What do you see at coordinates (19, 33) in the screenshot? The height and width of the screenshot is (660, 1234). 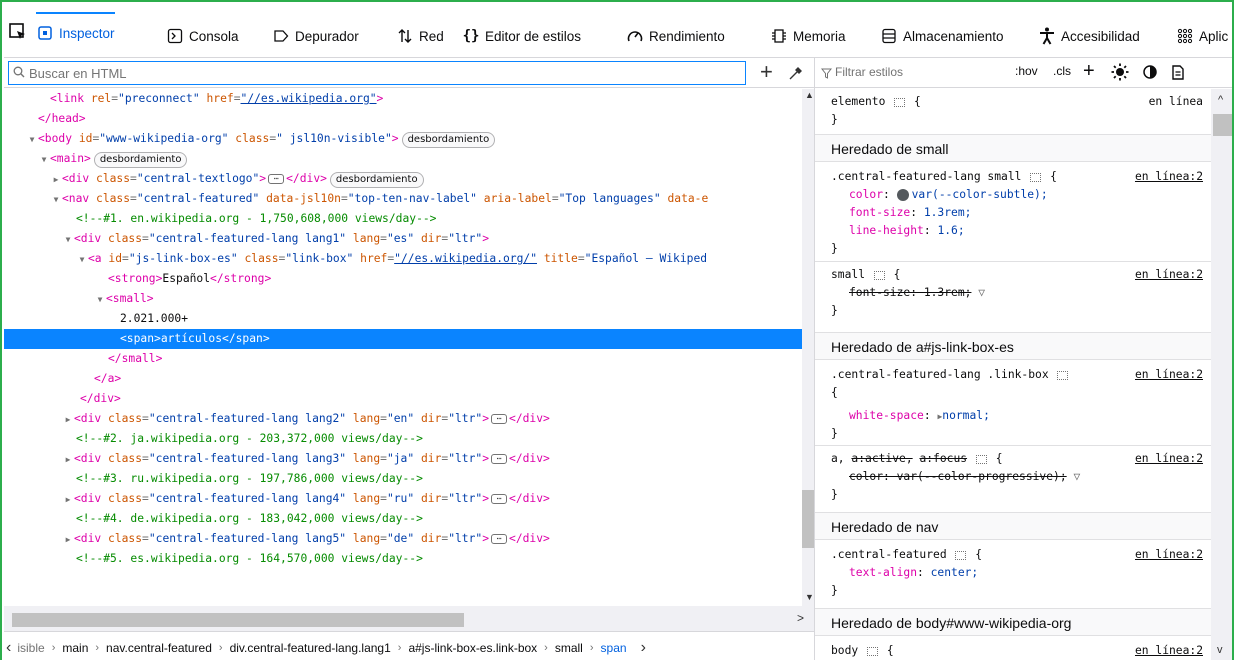 I see `element-picker-icon` at bounding box center [19, 33].